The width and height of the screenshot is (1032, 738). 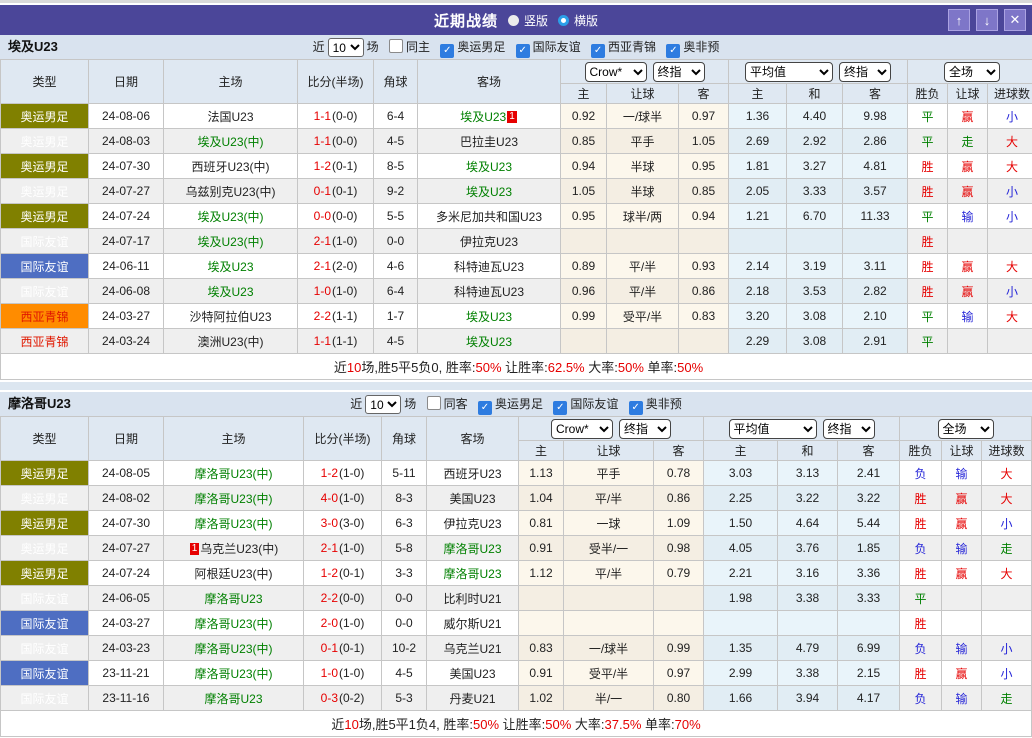 What do you see at coordinates (44, 548) in the screenshot?
I see `match-type-cell: 奥运男足` at bounding box center [44, 548].